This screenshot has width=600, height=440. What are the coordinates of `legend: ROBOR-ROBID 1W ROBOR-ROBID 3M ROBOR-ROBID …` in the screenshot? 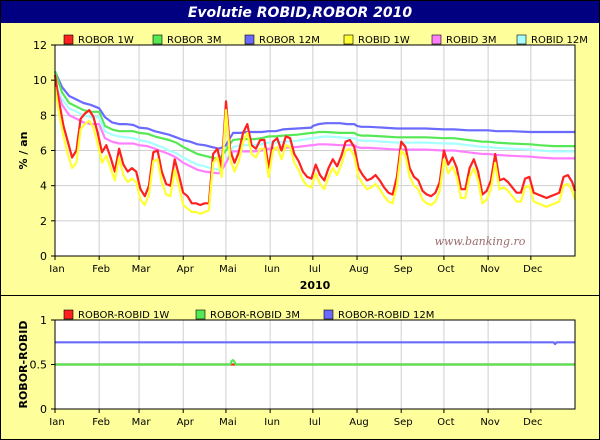 It's located at (248, 315).